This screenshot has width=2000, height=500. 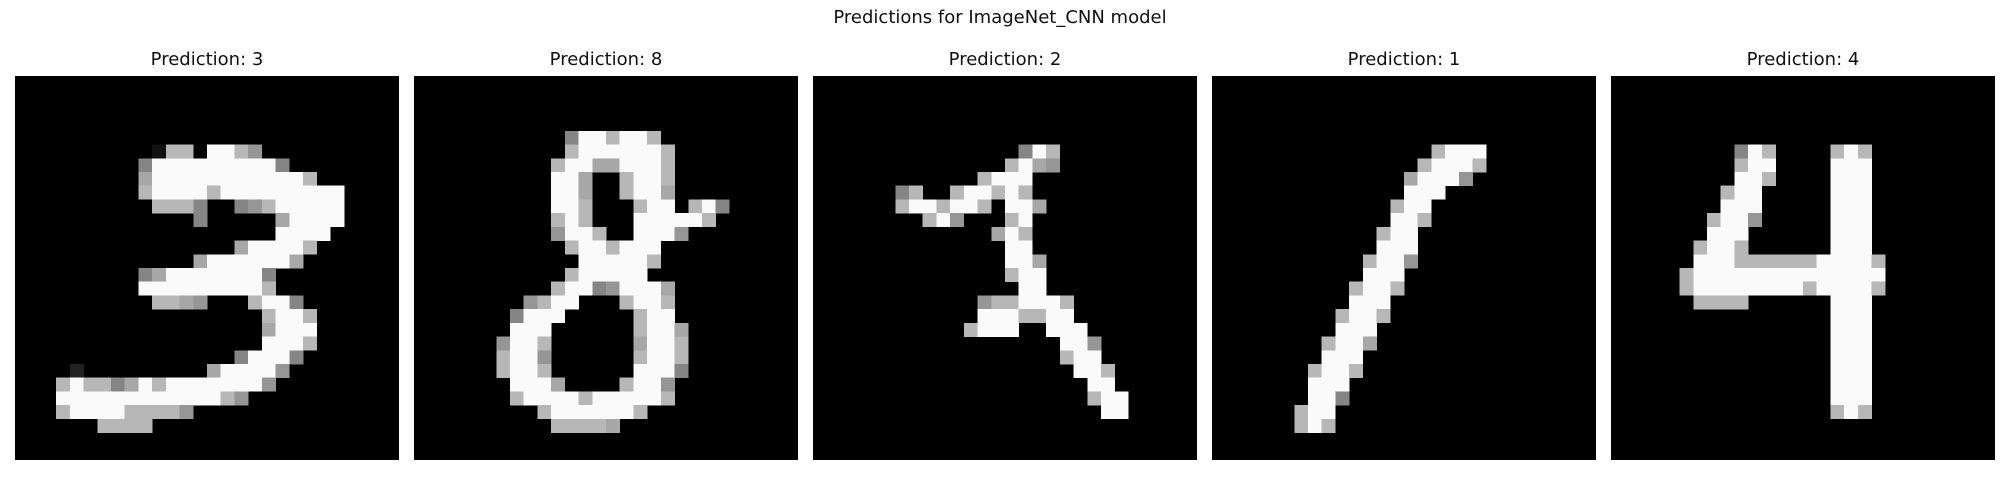 What do you see at coordinates (1012, 282) in the screenshot?
I see `digit-bitmap` at bounding box center [1012, 282].